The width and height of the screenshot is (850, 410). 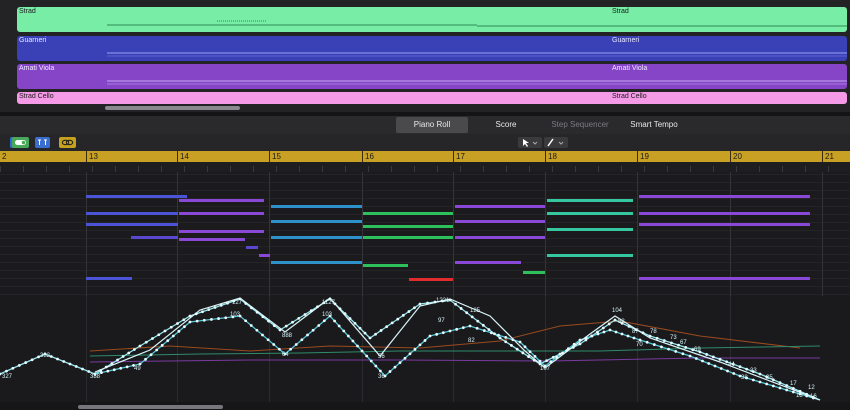 What do you see at coordinates (620, 11) in the screenshot?
I see `region-name: Strad` at bounding box center [620, 11].